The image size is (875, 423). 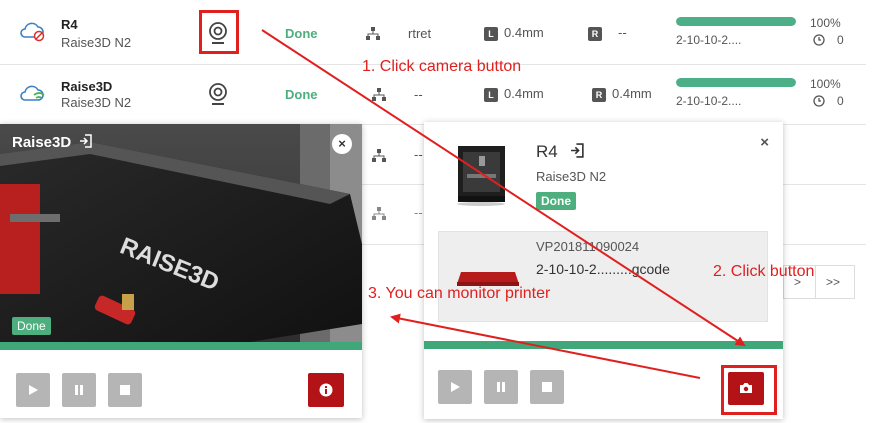 What do you see at coordinates (588, 246) in the screenshot?
I see `job-id: VP201811090024` at bounding box center [588, 246].